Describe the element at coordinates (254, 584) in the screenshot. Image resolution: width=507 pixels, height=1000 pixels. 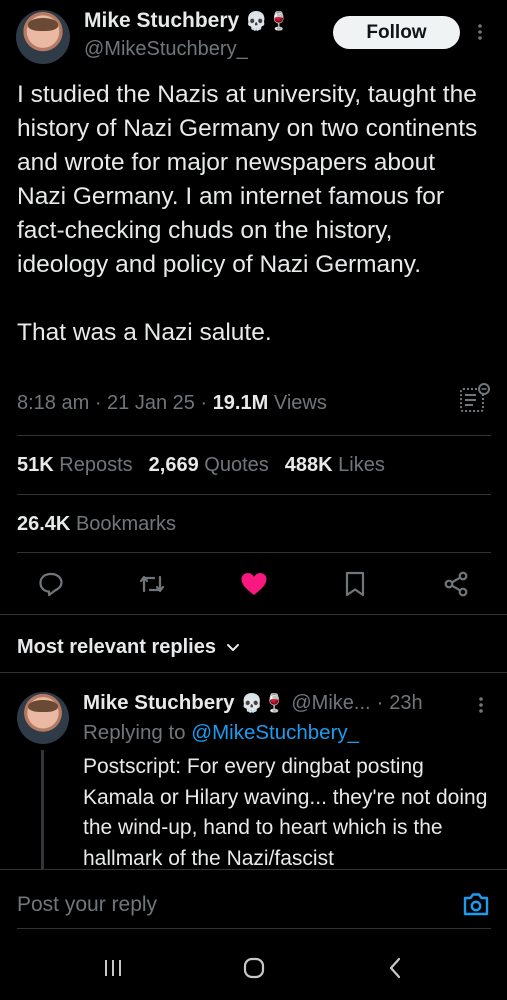
I see `like-icon` at that location.